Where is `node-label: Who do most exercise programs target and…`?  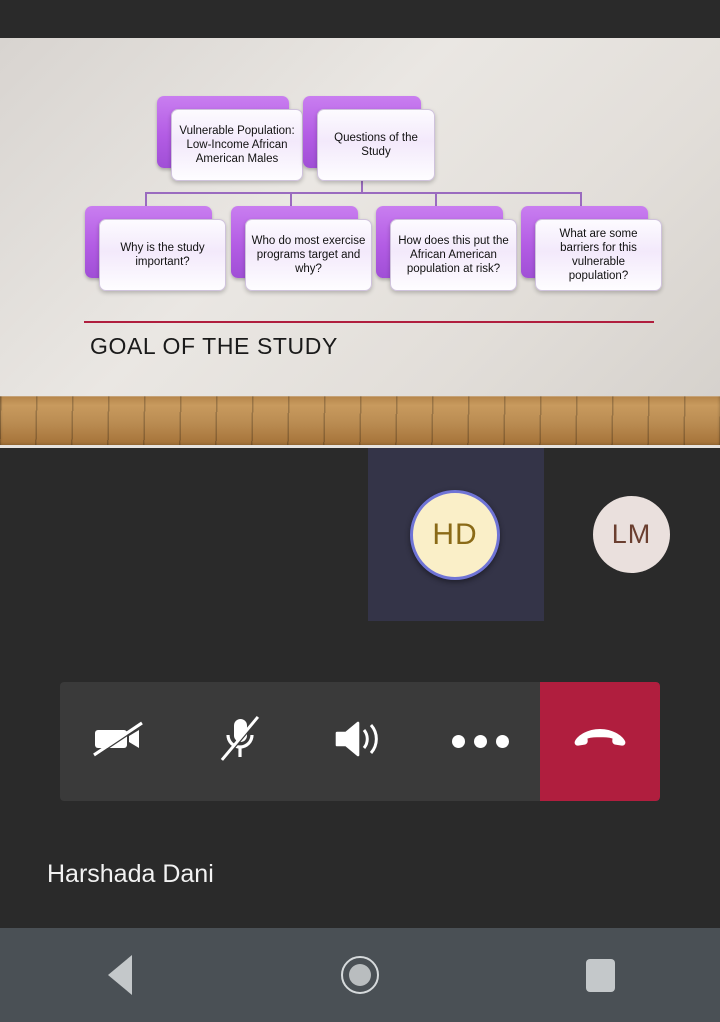 node-label: Who do most exercise programs target and… is located at coordinates (308, 255).